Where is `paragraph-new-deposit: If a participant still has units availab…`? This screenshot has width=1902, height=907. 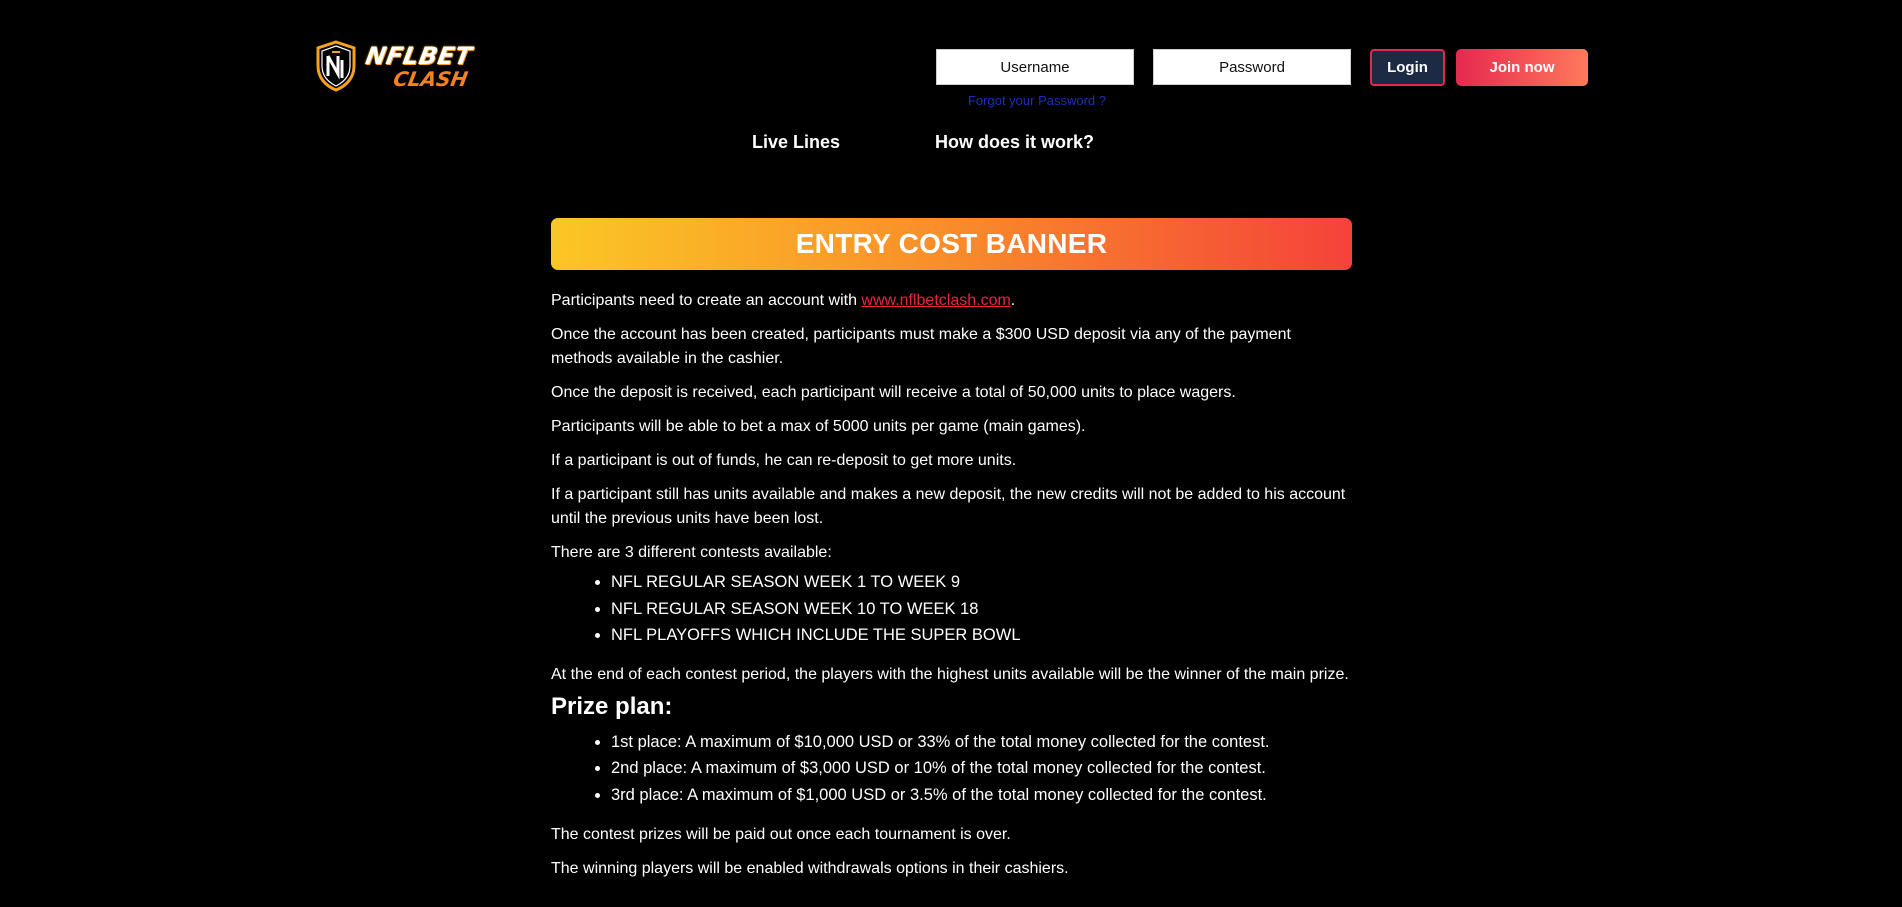 paragraph-new-deposit: If a participant still has units availab… is located at coordinates (948, 506).